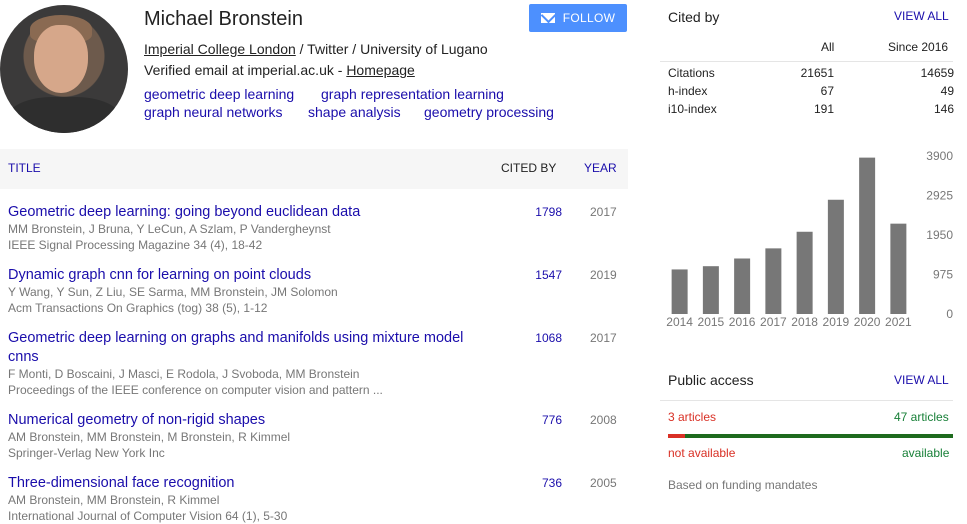 Image resolution: width=967 pixels, height=524 pixels. Describe the element at coordinates (827, 91) in the screenshot. I see `stat-all: 67` at that location.